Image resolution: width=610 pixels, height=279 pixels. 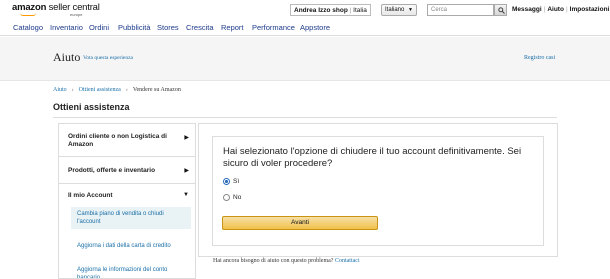 I want to click on nav-item-report: Report, so click(x=232, y=27).